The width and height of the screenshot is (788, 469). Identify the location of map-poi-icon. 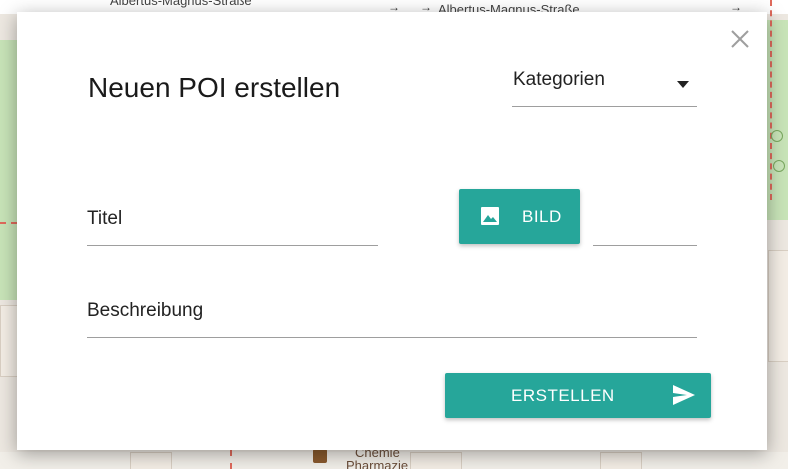
(320, 456).